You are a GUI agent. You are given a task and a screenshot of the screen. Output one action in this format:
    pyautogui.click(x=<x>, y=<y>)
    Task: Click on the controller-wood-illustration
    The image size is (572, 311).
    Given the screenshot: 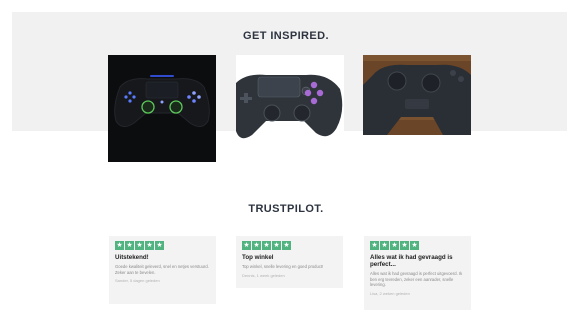 What is the action you would take?
    pyautogui.click(x=417, y=95)
    